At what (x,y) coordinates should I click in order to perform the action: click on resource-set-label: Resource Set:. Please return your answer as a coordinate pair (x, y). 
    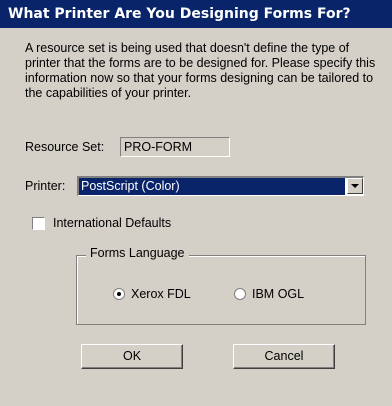
    Looking at the image, I should click on (65, 147).